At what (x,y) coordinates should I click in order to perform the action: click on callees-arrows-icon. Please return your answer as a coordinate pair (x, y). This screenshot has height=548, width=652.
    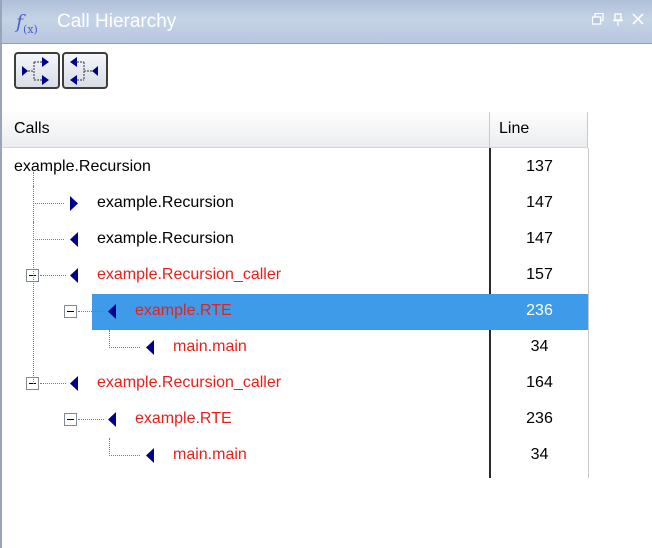
    Looking at the image, I should click on (35, 71).